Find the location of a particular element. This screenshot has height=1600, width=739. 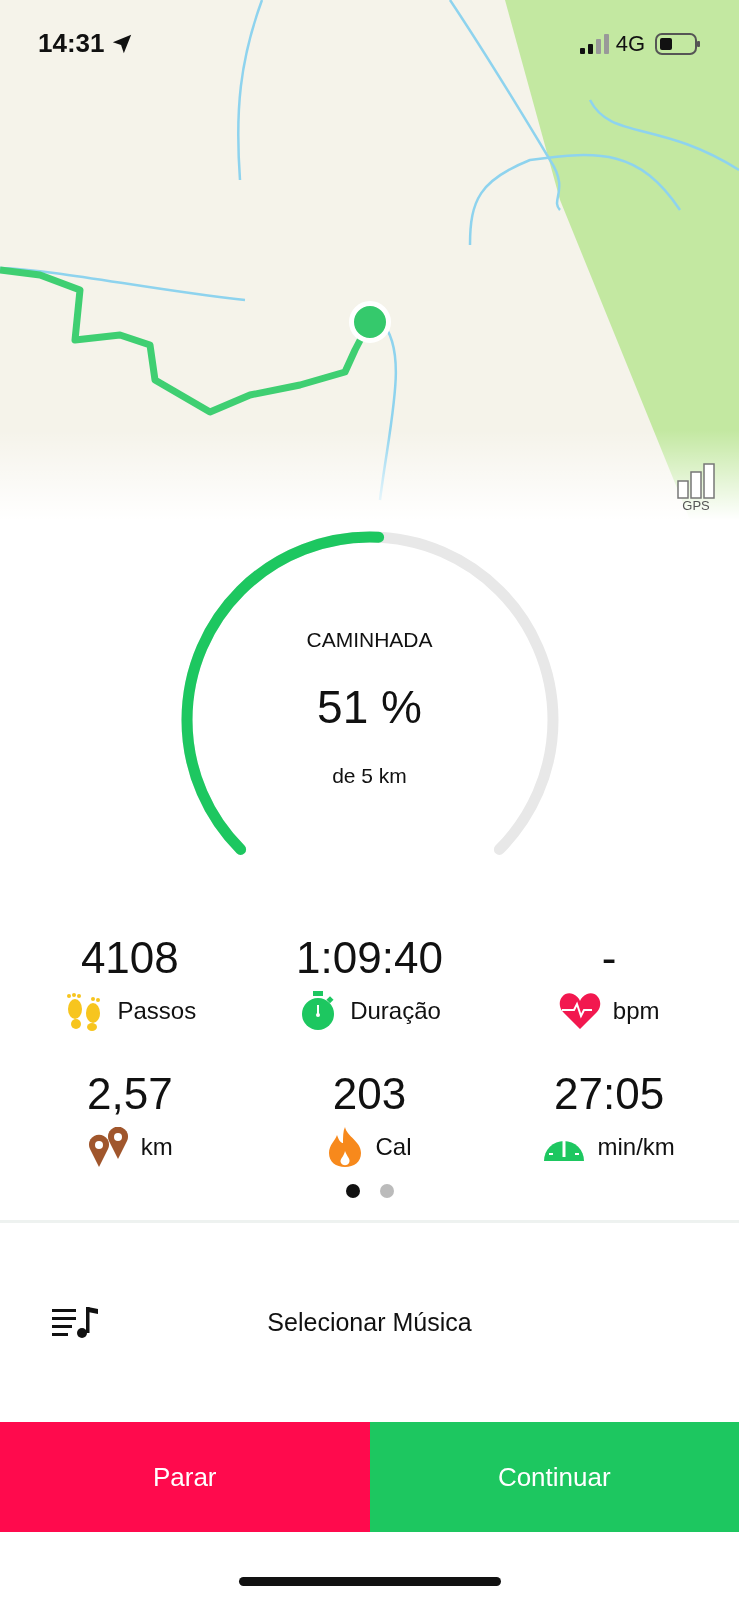

stat-label: Duração is located at coordinates (395, 1011).